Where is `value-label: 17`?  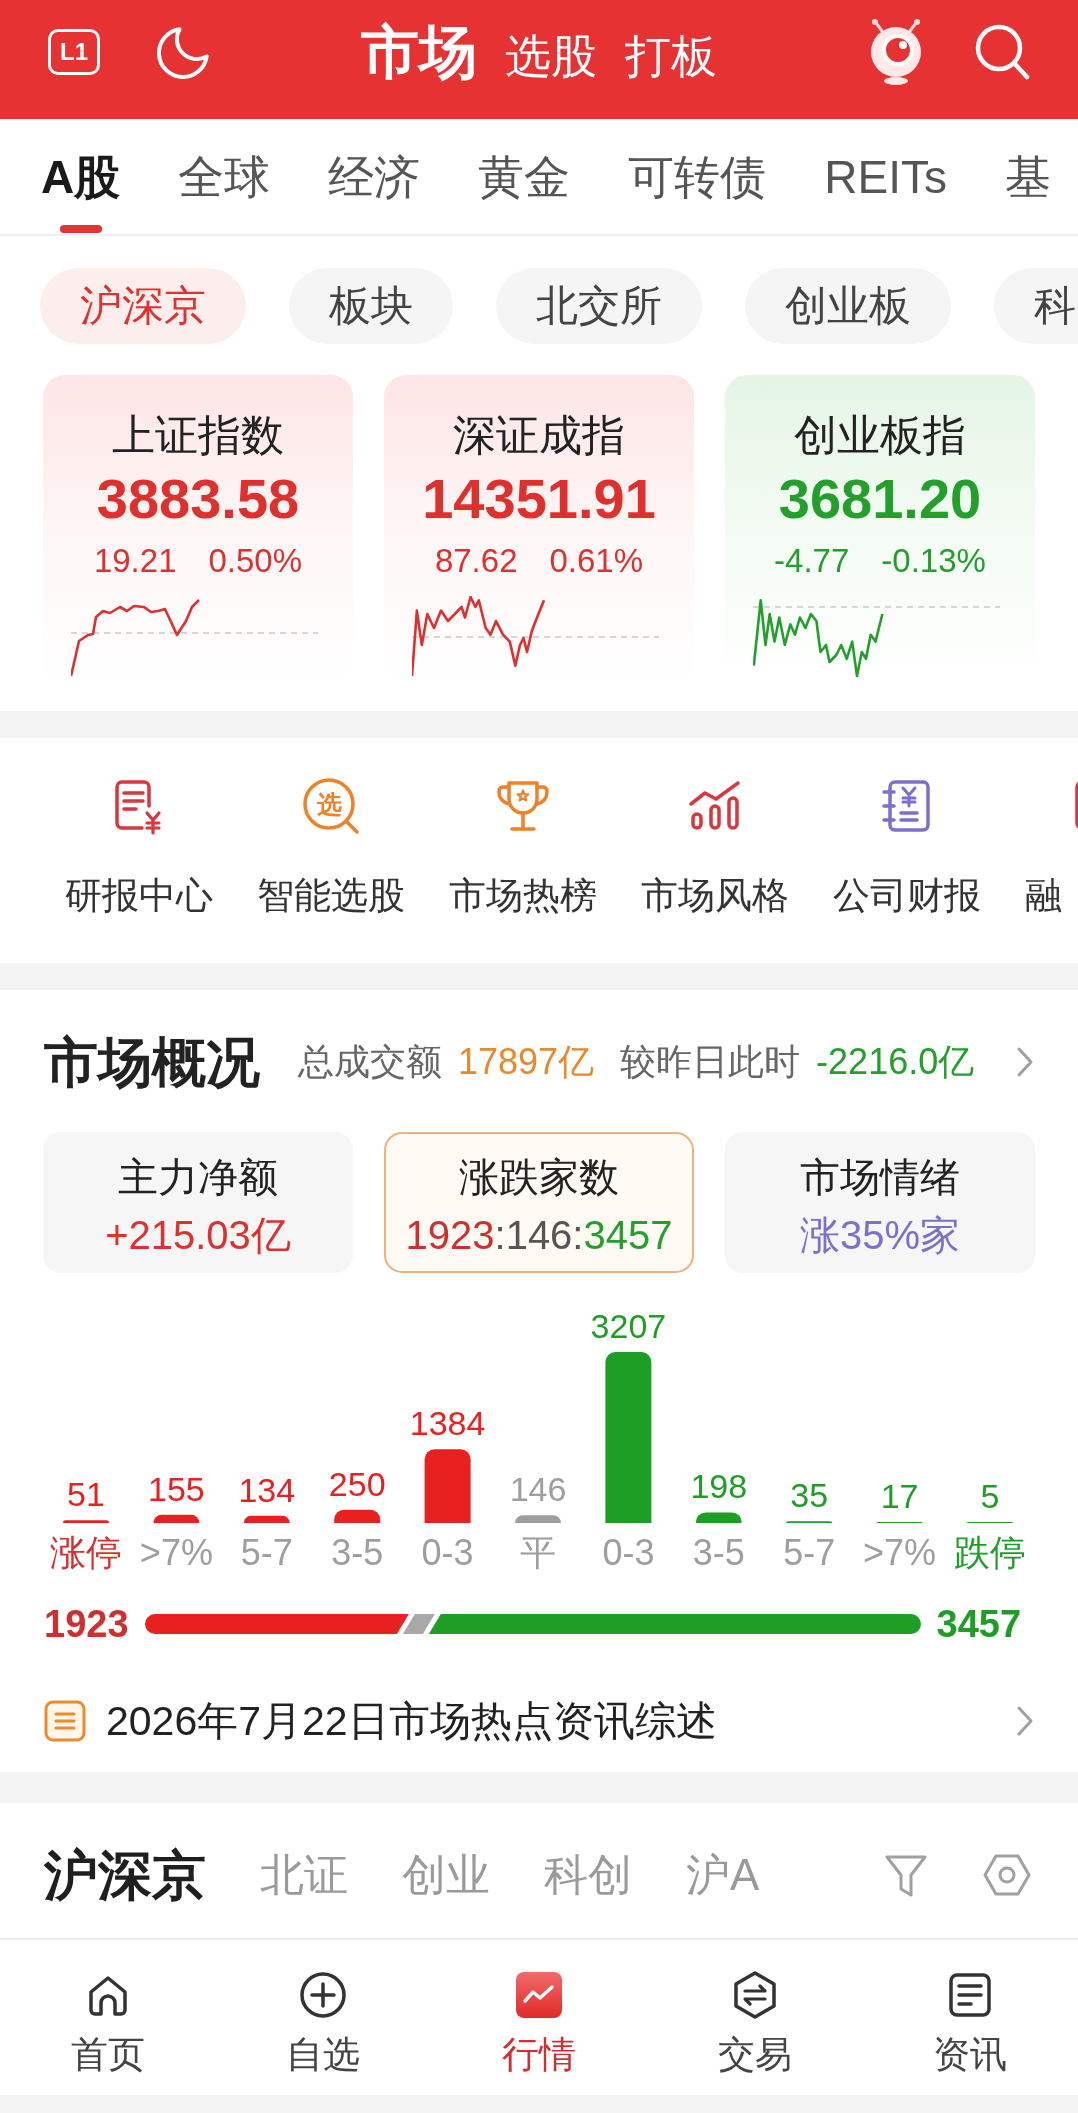 value-label: 17 is located at coordinates (899, 1496).